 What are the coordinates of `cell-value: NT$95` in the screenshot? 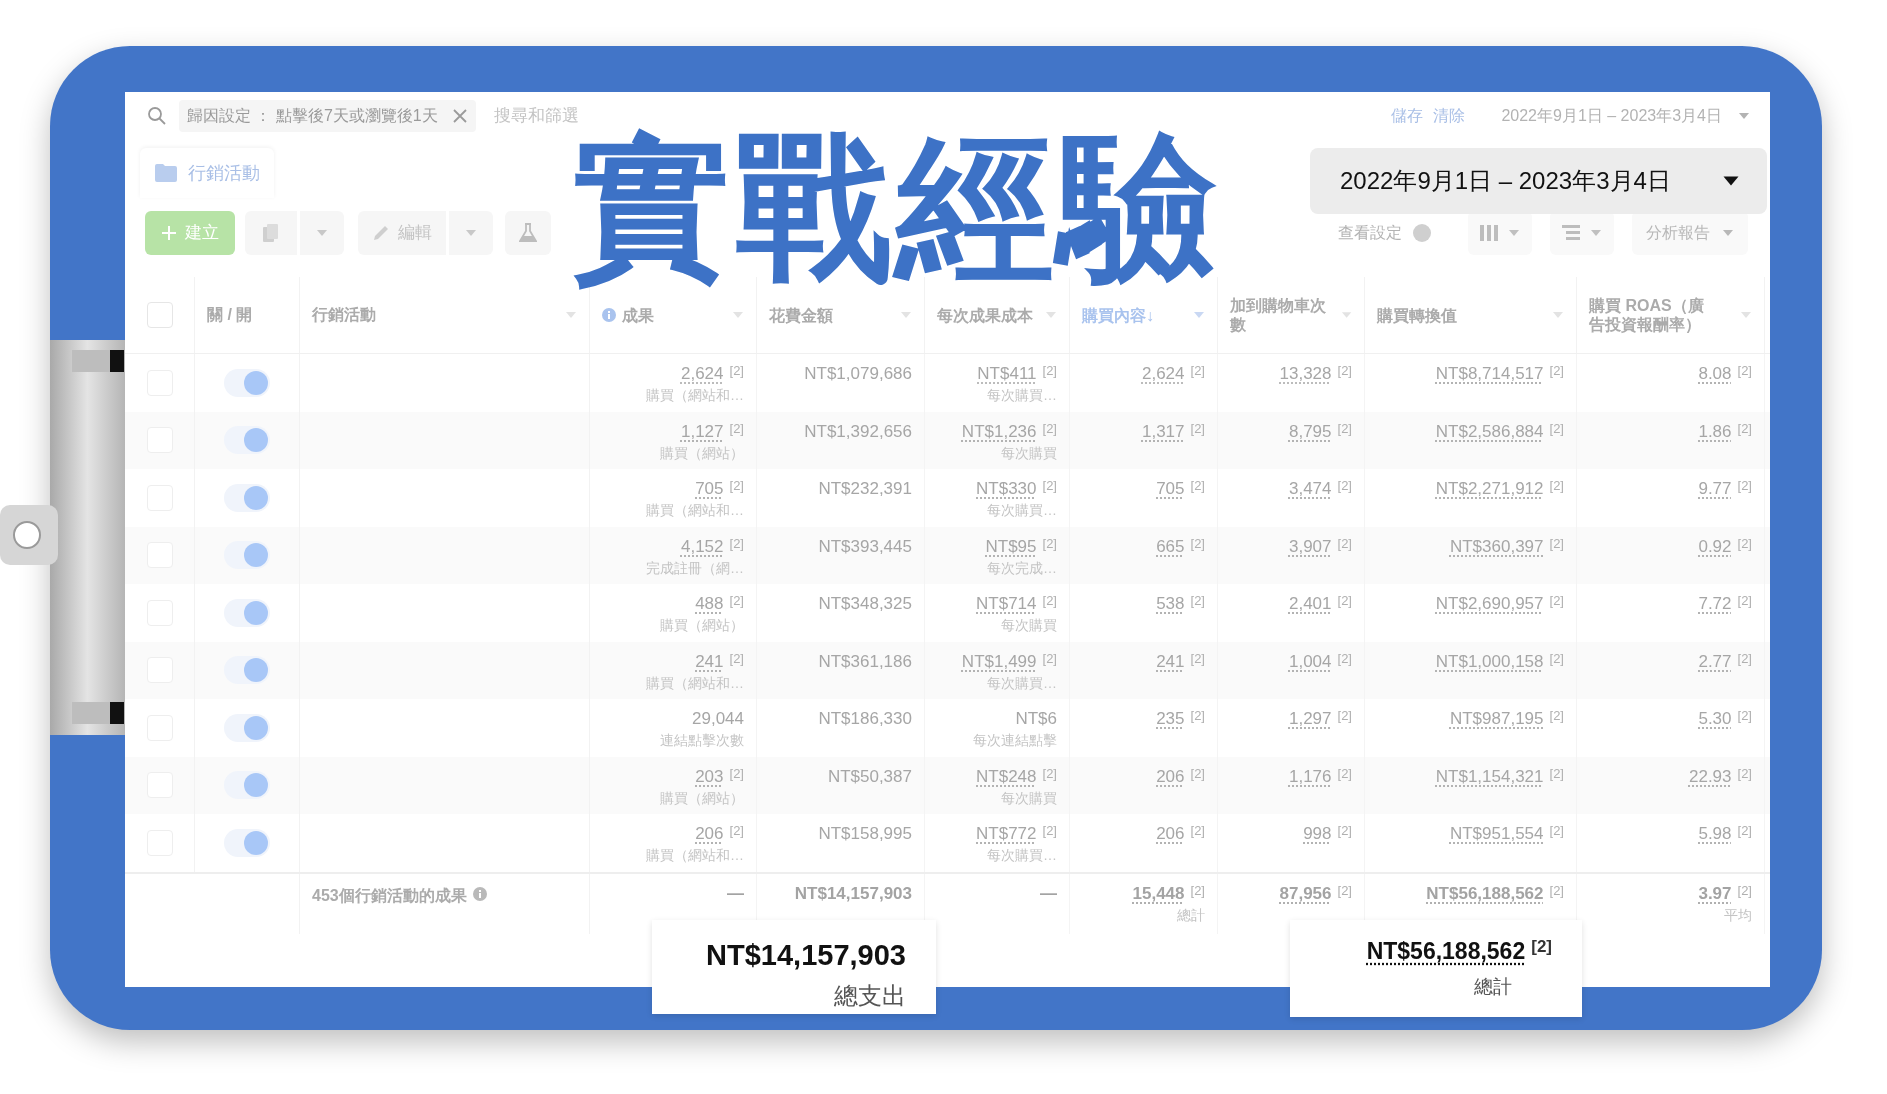 It's located at (1011, 546).